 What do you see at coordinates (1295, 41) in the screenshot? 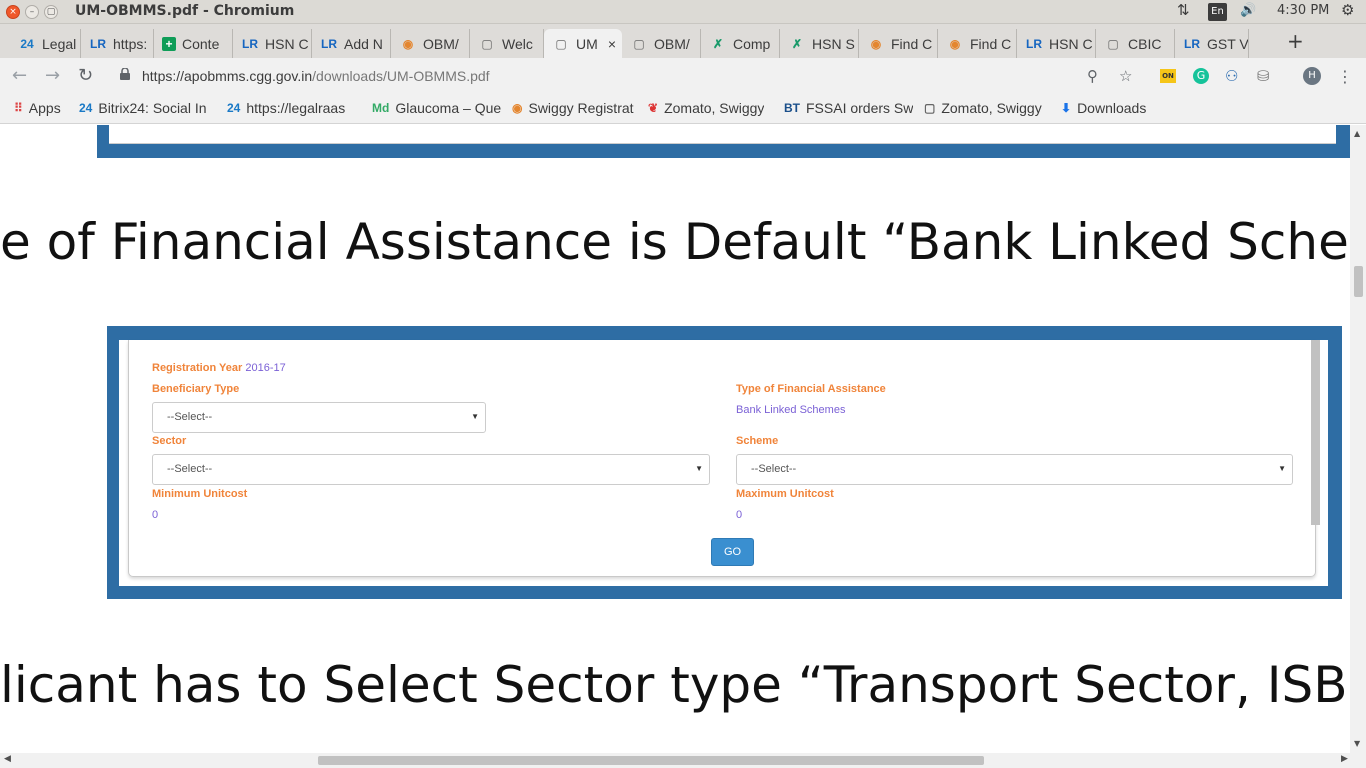
I see `new-tab-button: +` at bounding box center [1295, 41].